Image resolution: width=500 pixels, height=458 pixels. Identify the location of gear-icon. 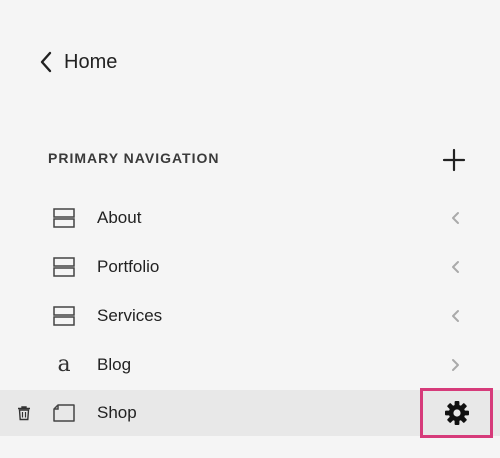
(456, 413).